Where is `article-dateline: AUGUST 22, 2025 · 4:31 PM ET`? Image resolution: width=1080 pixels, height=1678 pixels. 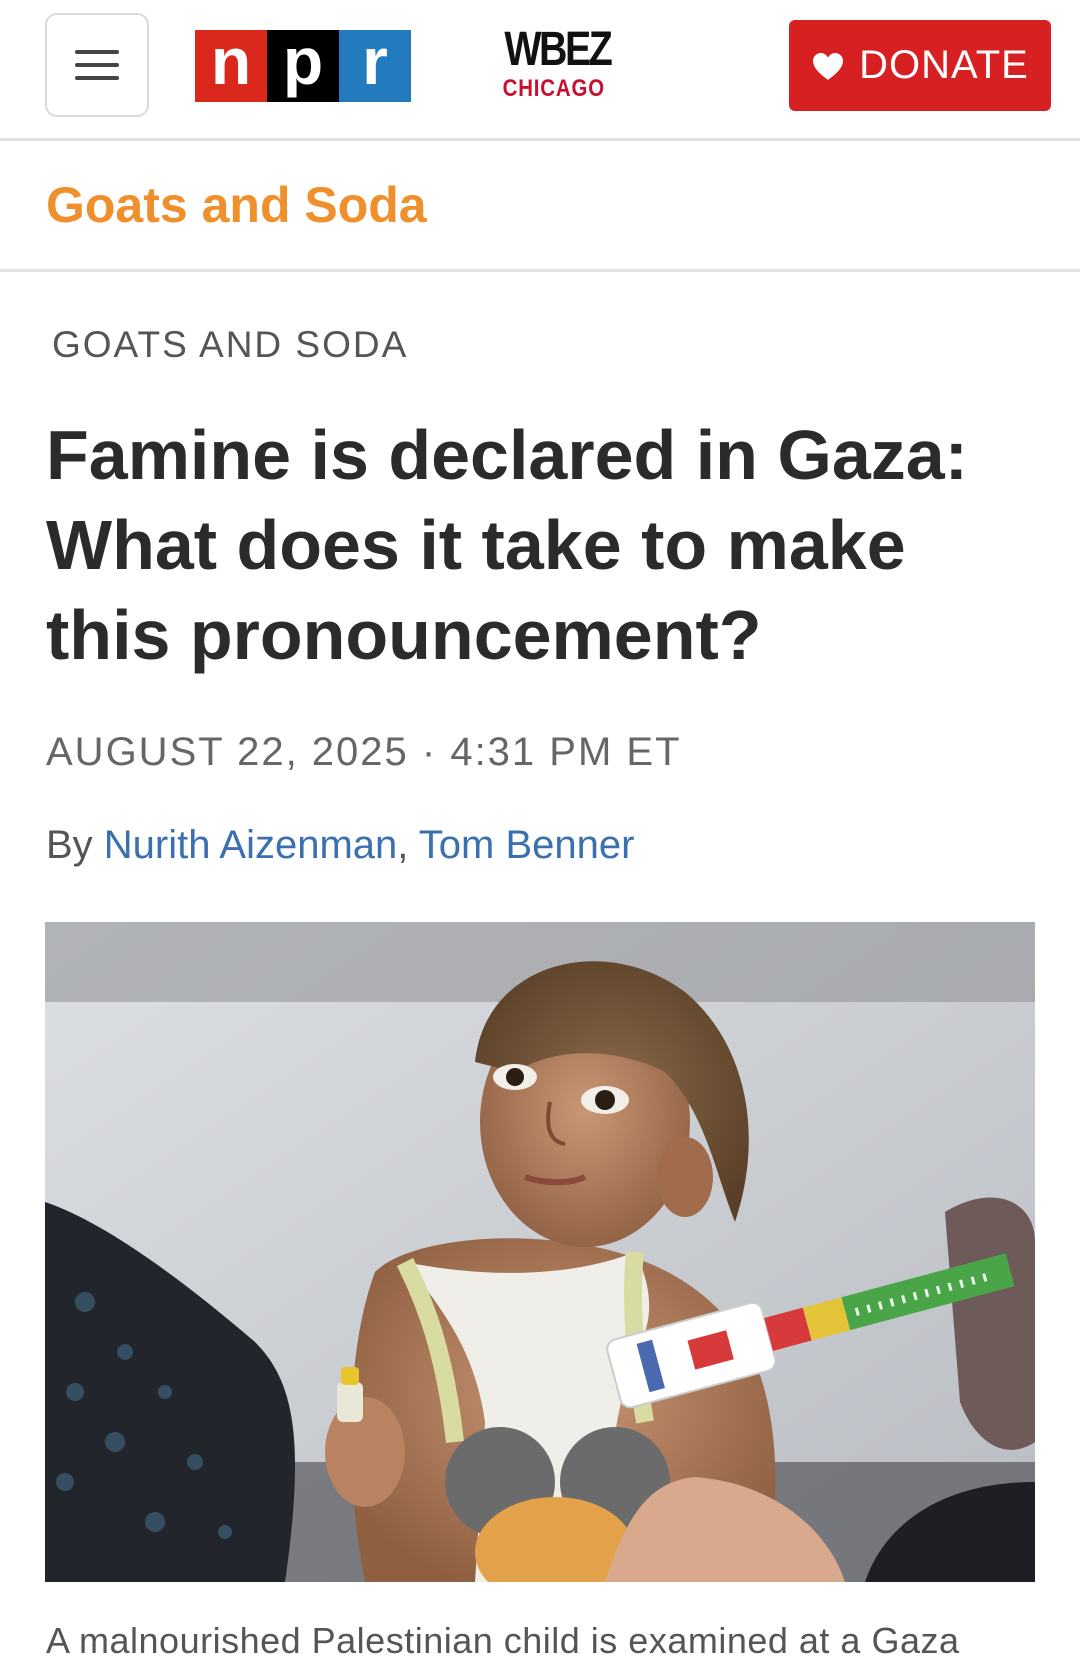 article-dateline: AUGUST 22, 2025 · 4:31 PM ET is located at coordinates (364, 752).